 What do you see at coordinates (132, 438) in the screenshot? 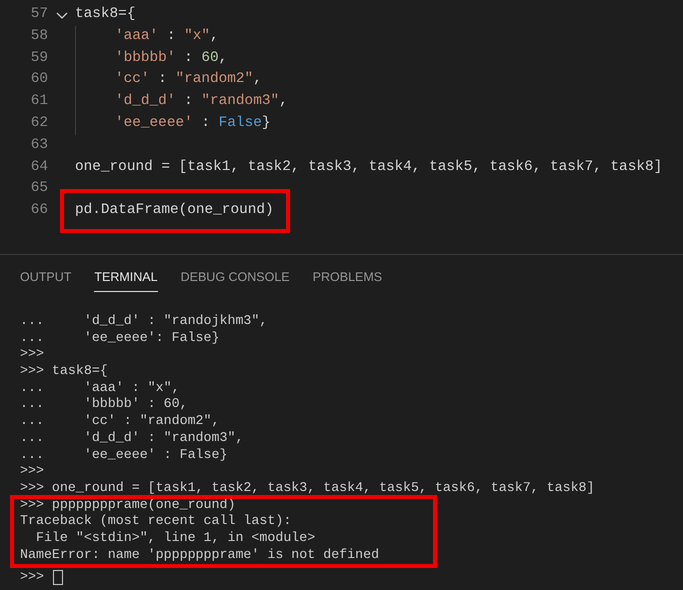
I see `terminal-line: ... 'd_d_d' : "random3",` at bounding box center [132, 438].